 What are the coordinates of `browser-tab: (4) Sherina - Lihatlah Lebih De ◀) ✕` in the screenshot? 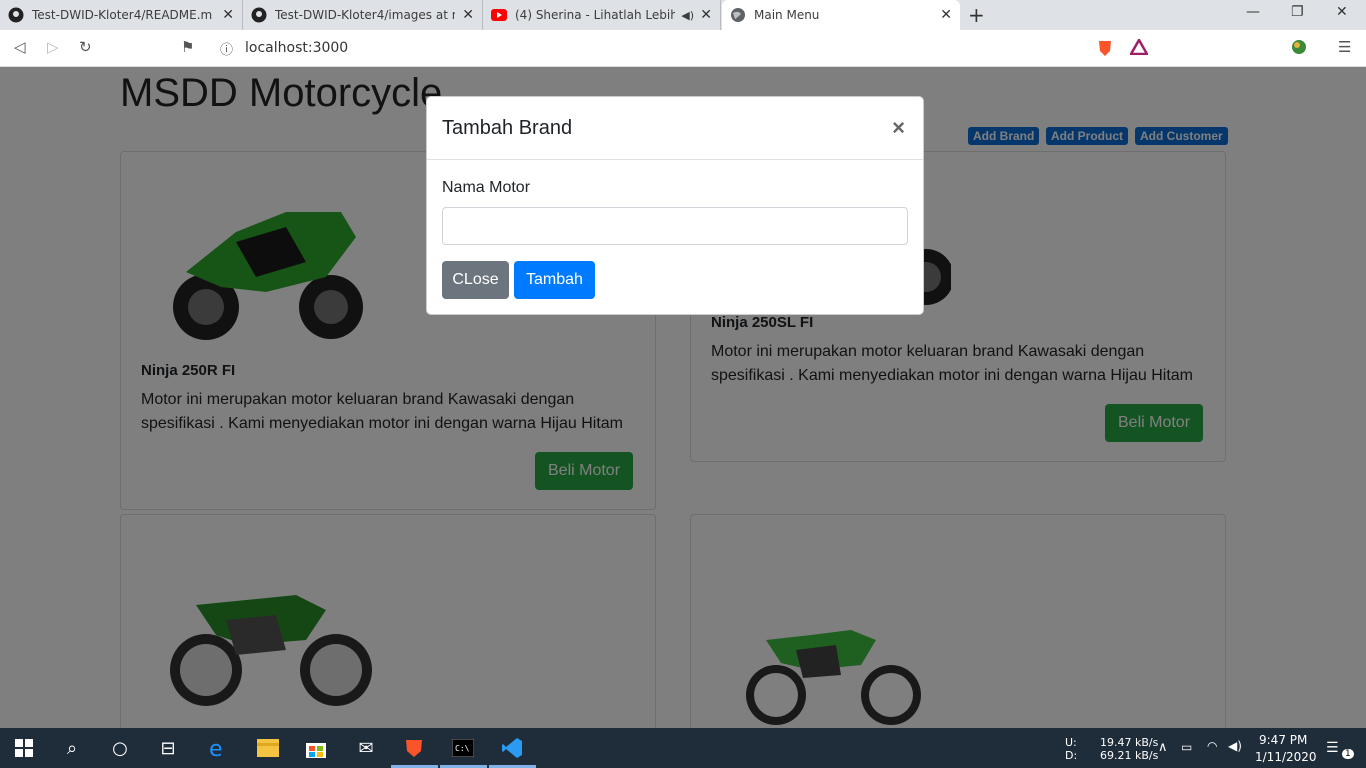 It's located at (602, 15).